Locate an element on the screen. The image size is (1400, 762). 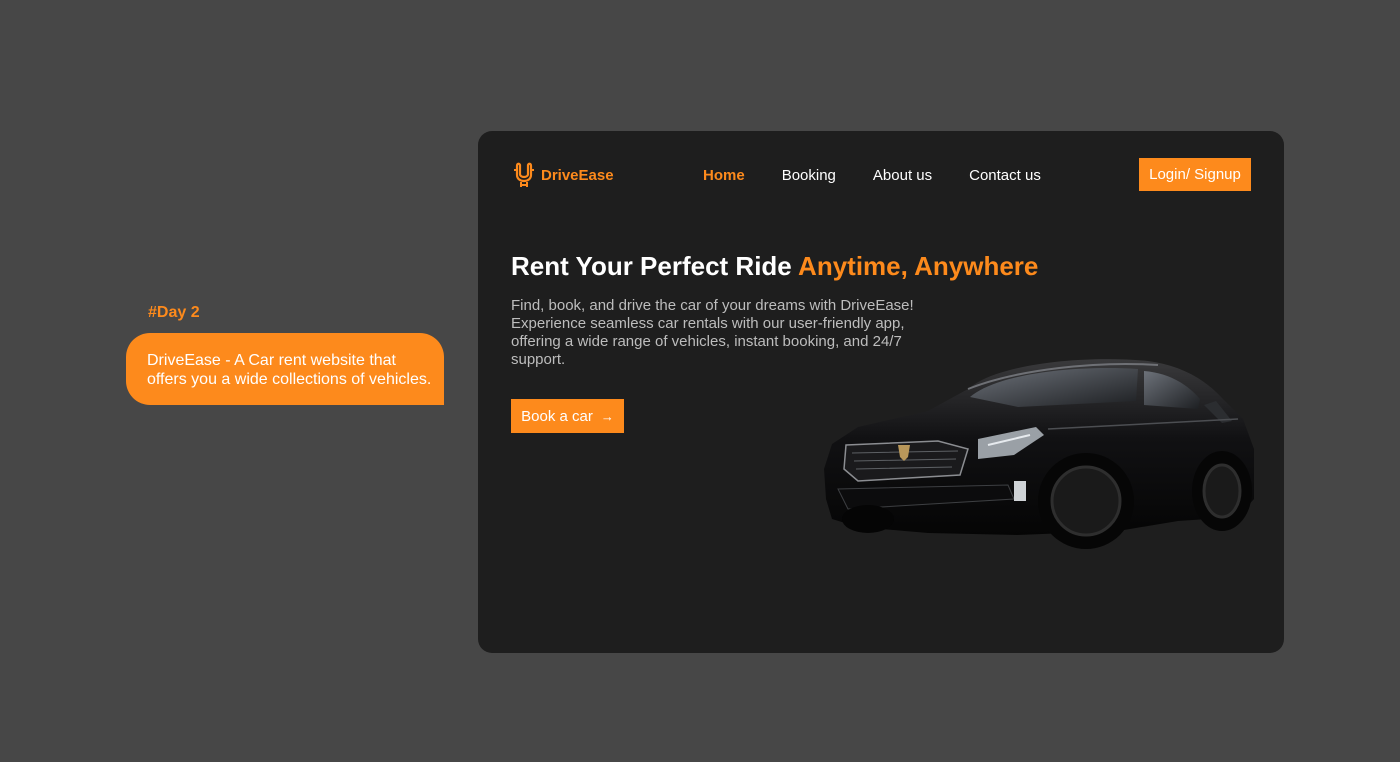
book-a-car-button: Book a car → is located at coordinates (567, 416).